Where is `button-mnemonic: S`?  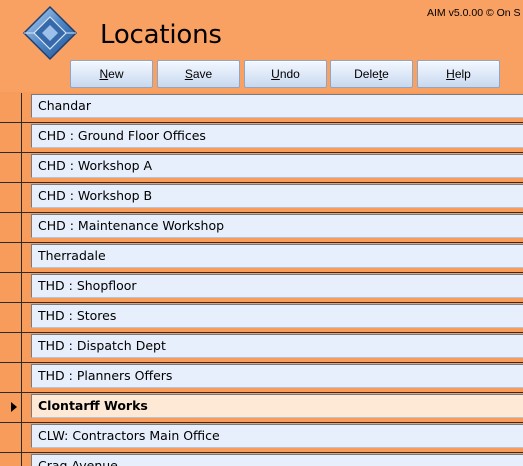 button-mnemonic: S is located at coordinates (188, 74).